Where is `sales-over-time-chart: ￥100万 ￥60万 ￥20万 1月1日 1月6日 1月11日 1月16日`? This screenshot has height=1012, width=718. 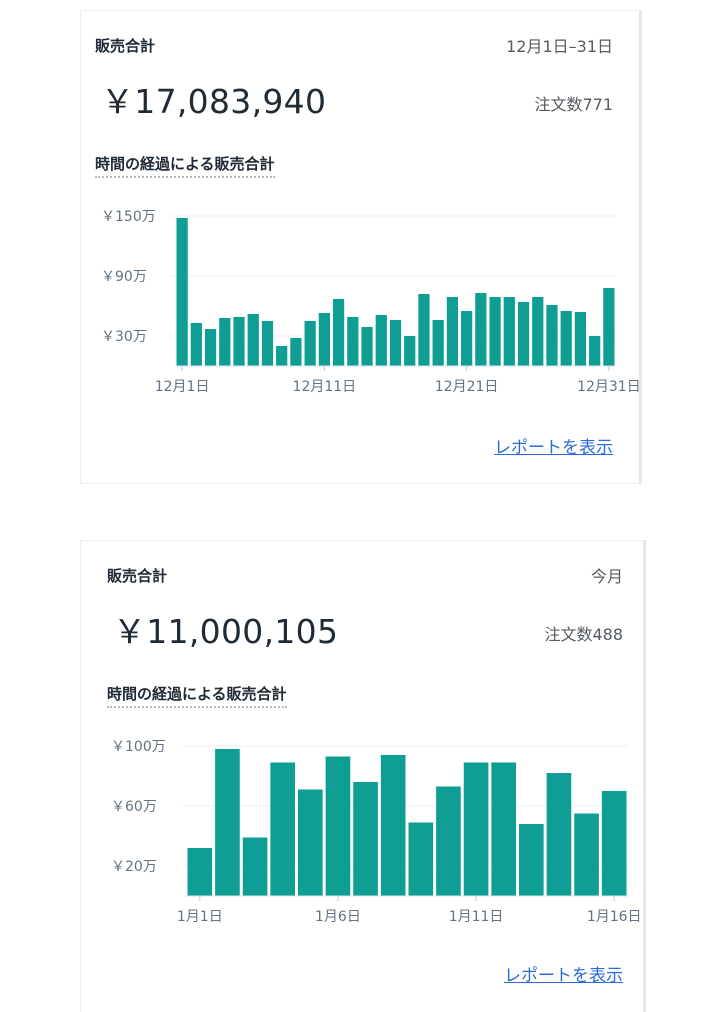
sales-over-time-chart: ￥100万 ￥60万 ￥20万 1月1日 1月6日 1月11日 1月16日 is located at coordinates (376, 832).